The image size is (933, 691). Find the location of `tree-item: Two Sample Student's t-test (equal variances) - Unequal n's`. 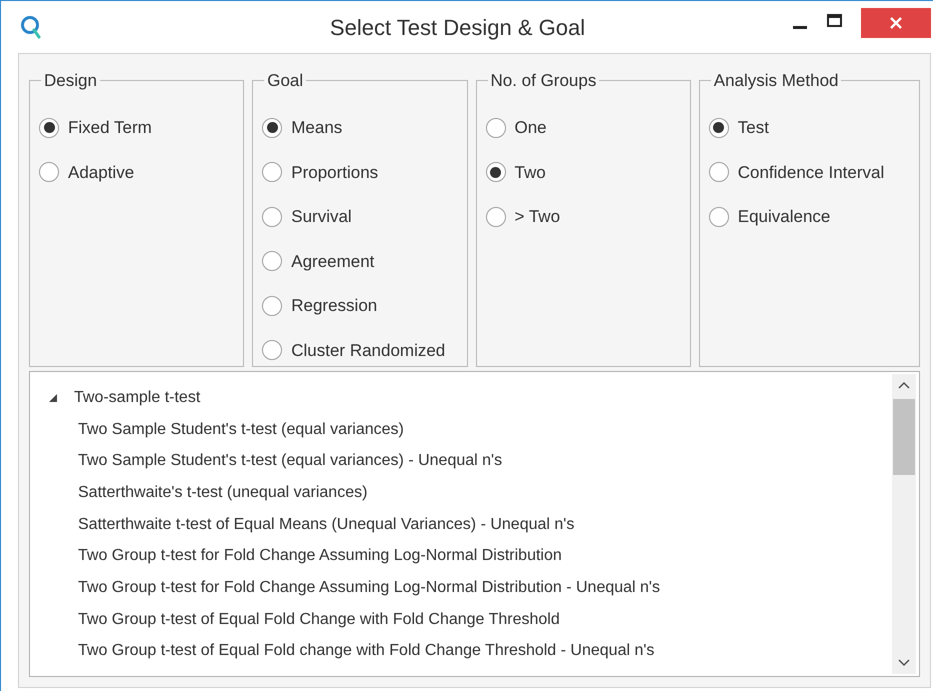

tree-item: Two Sample Student's t-test (equal variances) - Unequal n's is located at coordinates (290, 461).